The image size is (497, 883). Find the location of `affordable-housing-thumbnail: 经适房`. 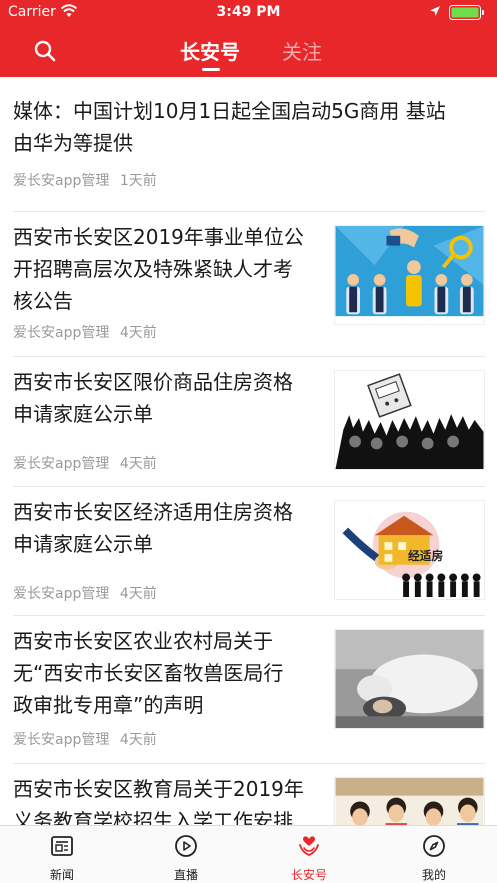

affordable-housing-thumbnail: 经适房 is located at coordinates (409, 550).